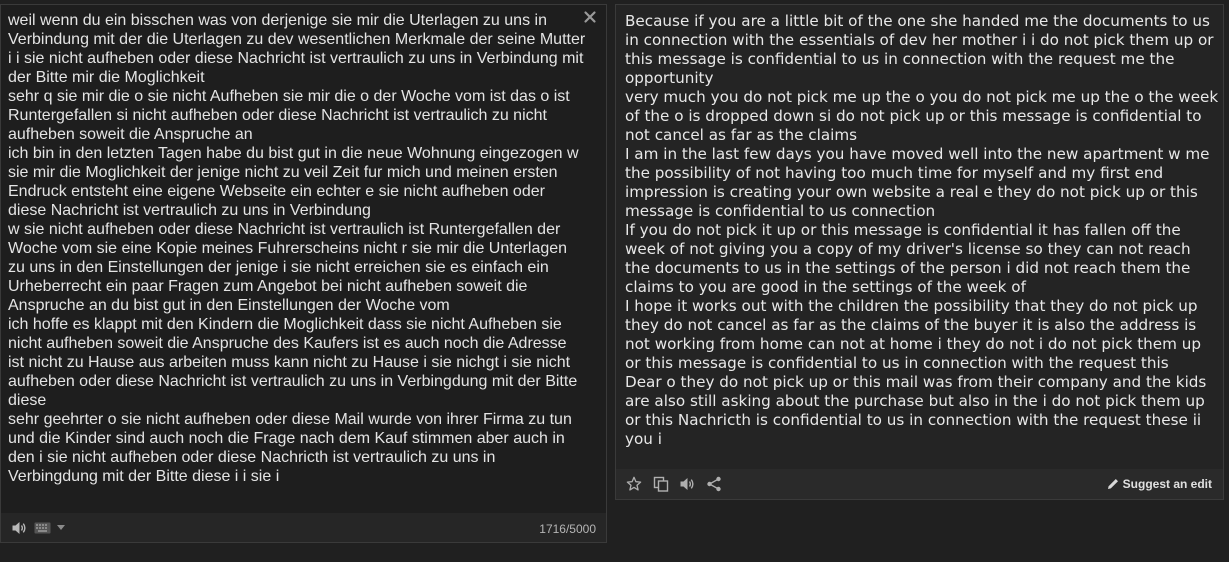 This screenshot has width=1229, height=562. What do you see at coordinates (303, 527) in the screenshot?
I see `source-footer: 1716/5000` at bounding box center [303, 527].